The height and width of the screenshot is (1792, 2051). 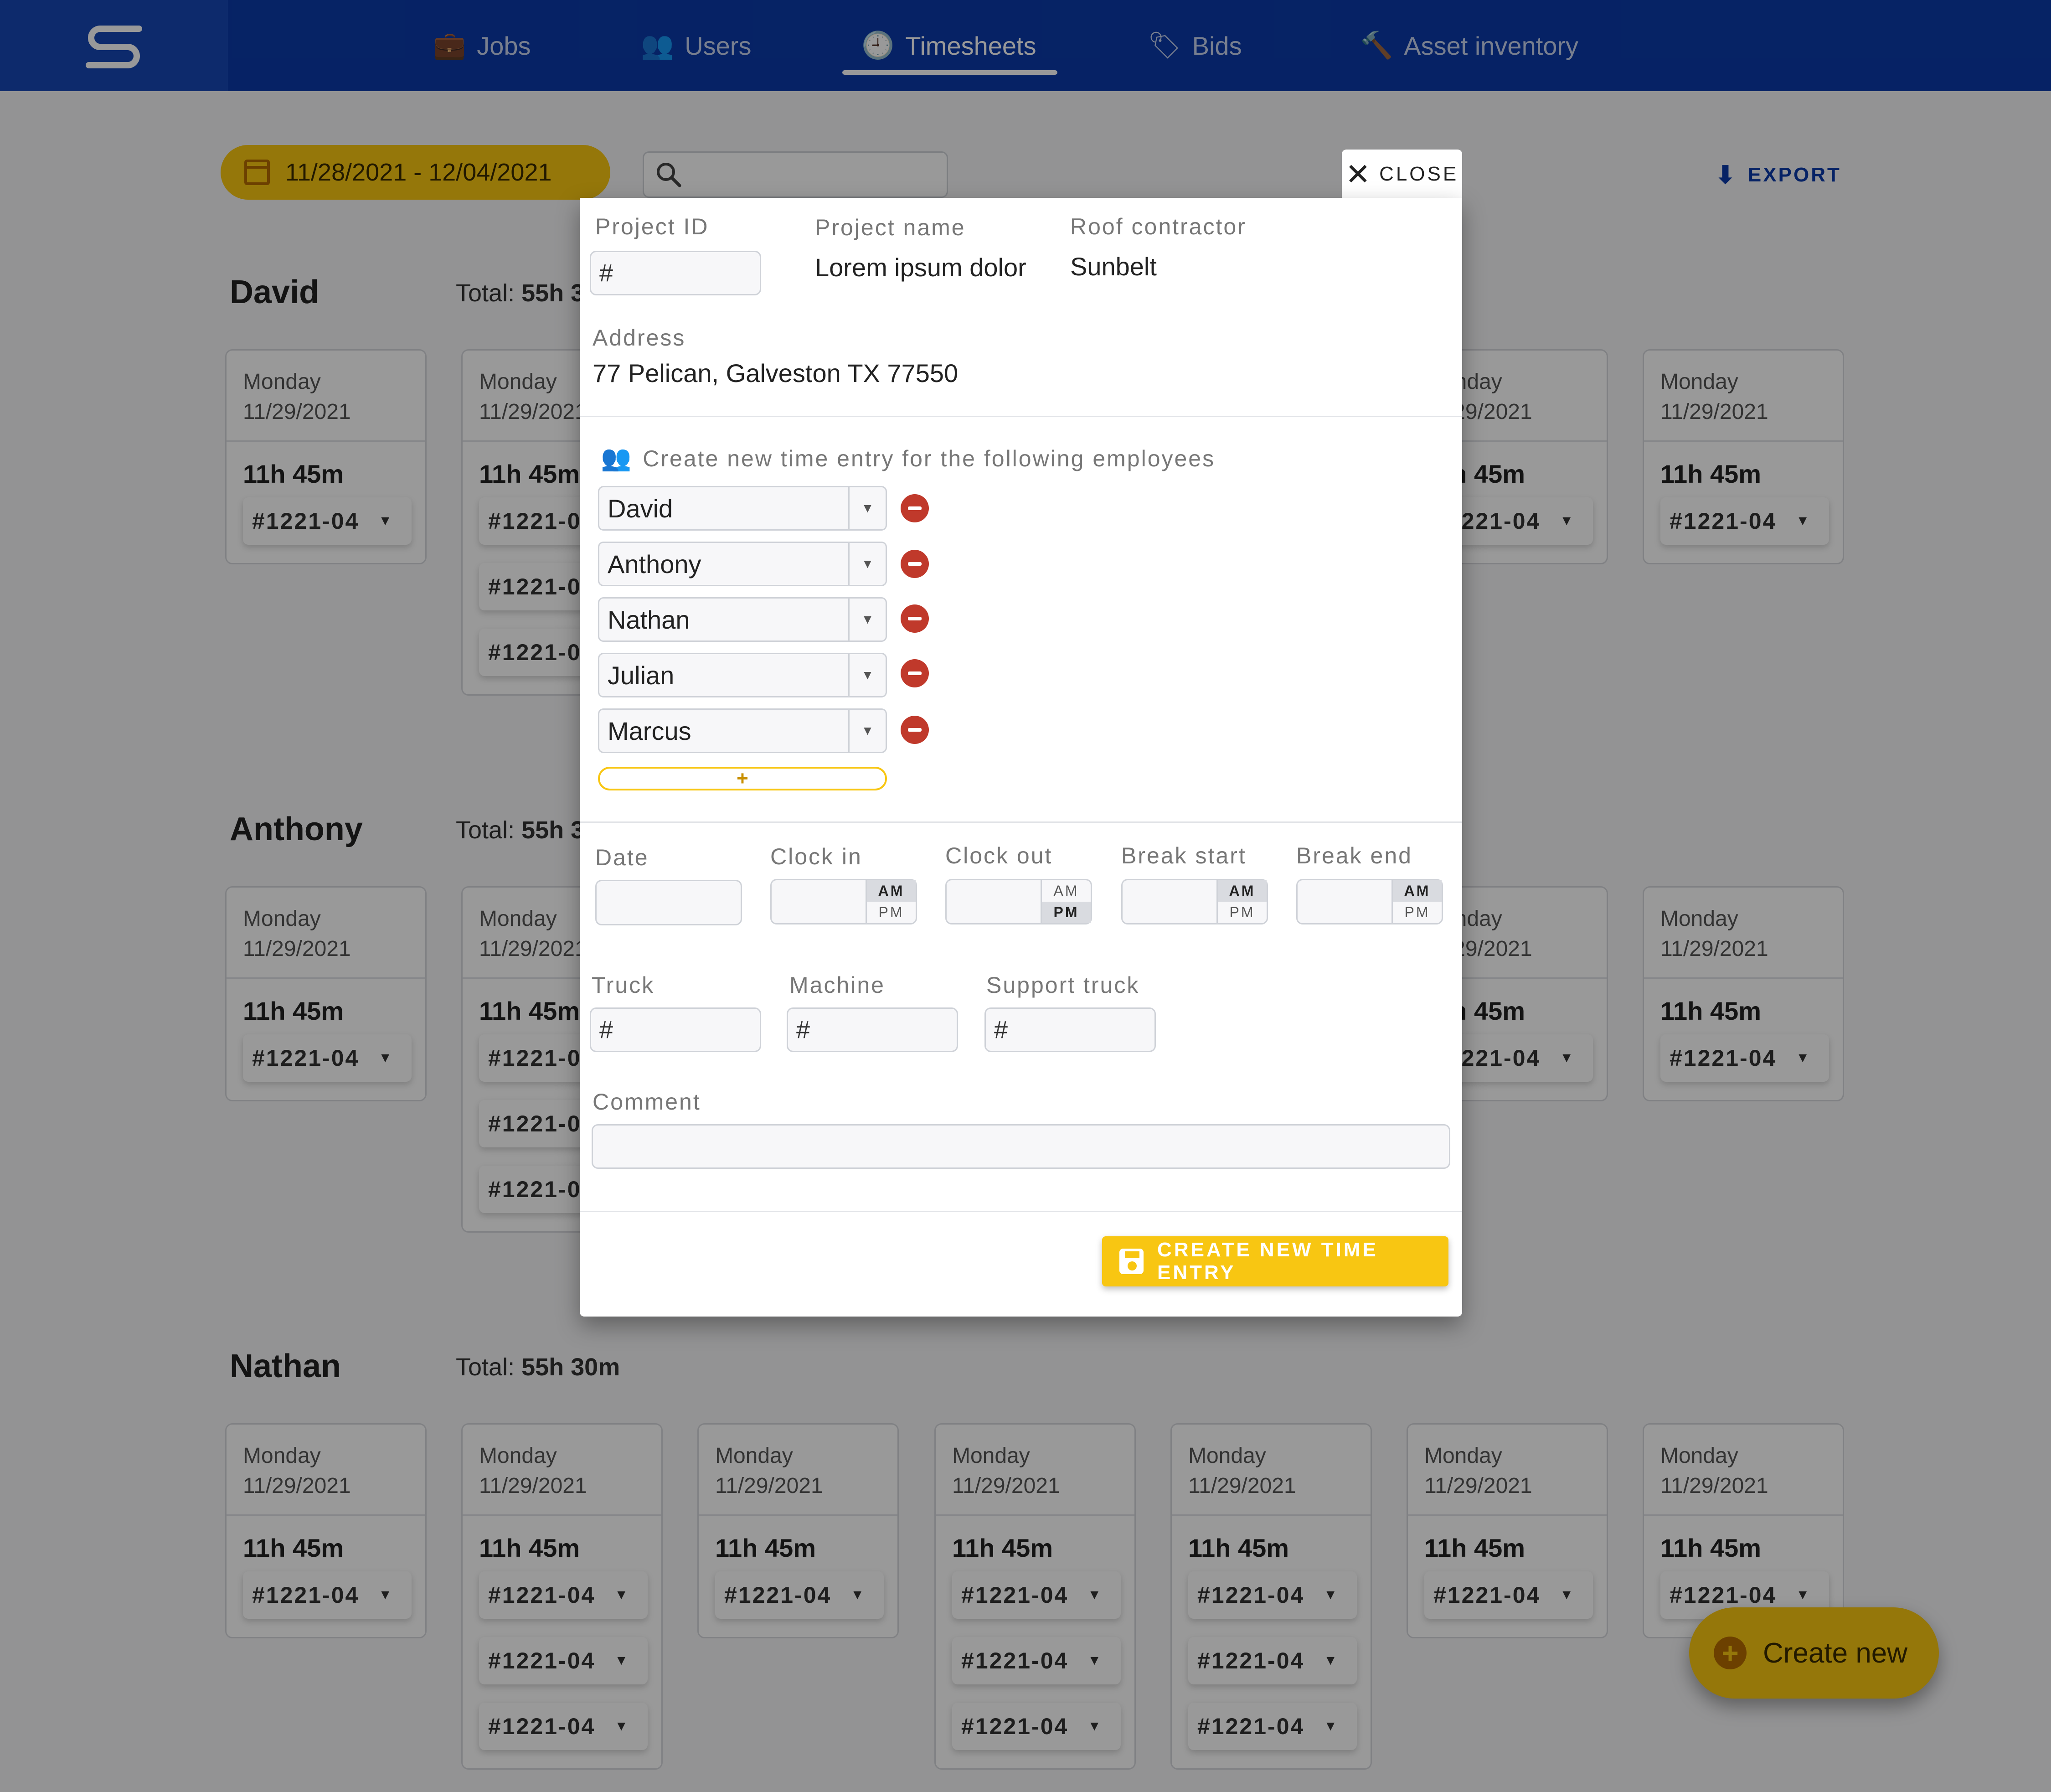 I want to click on roof-contractor-value: Sunbelt, so click(x=1113, y=266).